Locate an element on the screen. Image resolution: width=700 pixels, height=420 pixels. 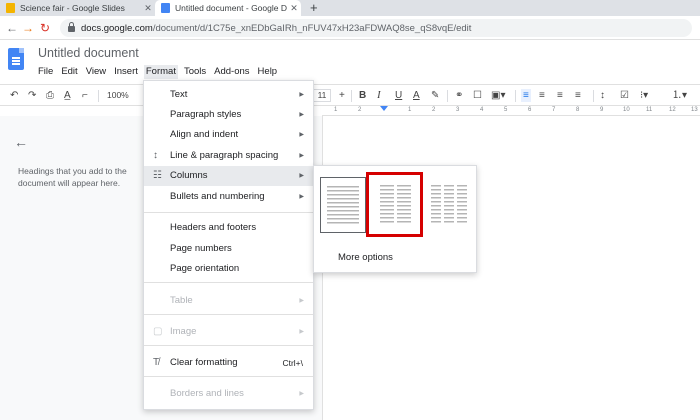
menu-help: Help is located at coordinates (268, 72).